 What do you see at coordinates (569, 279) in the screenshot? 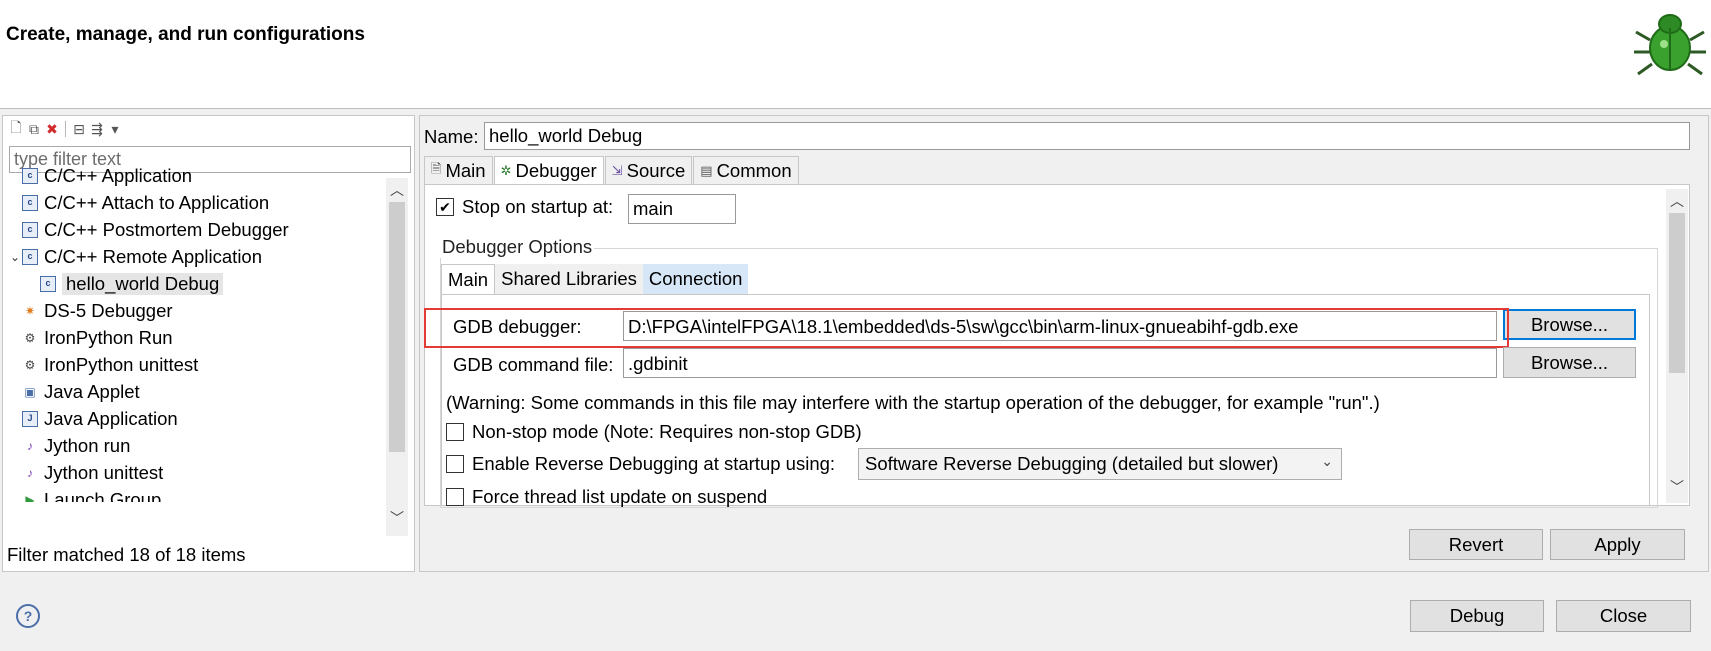
I see `subtab-shared-libraries: Shared Libraries` at bounding box center [569, 279].